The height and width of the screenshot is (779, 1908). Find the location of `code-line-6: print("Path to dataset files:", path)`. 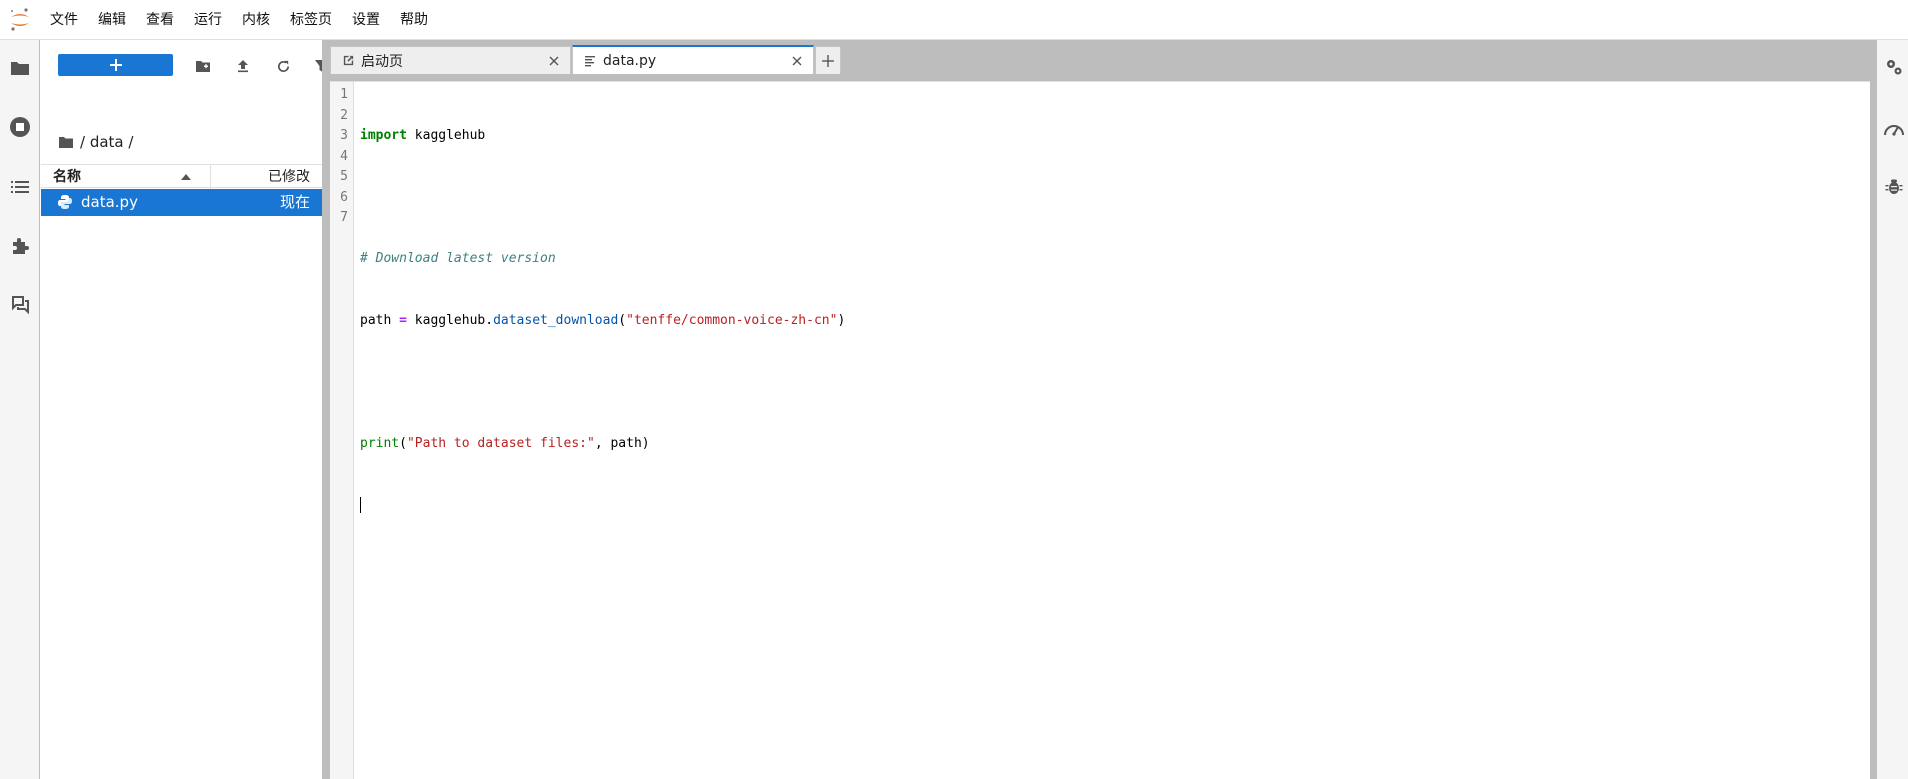

code-line-6: print("Path to dataset files:", path) is located at coordinates (602, 444).